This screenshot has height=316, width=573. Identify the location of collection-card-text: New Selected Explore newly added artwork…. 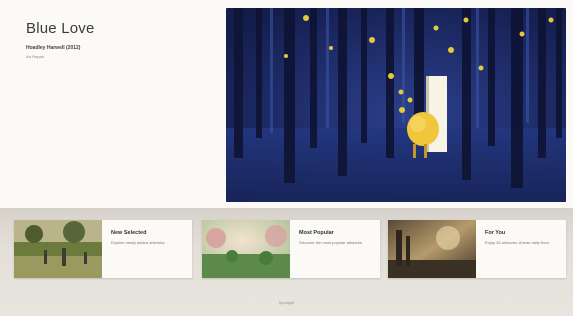
(141, 249).